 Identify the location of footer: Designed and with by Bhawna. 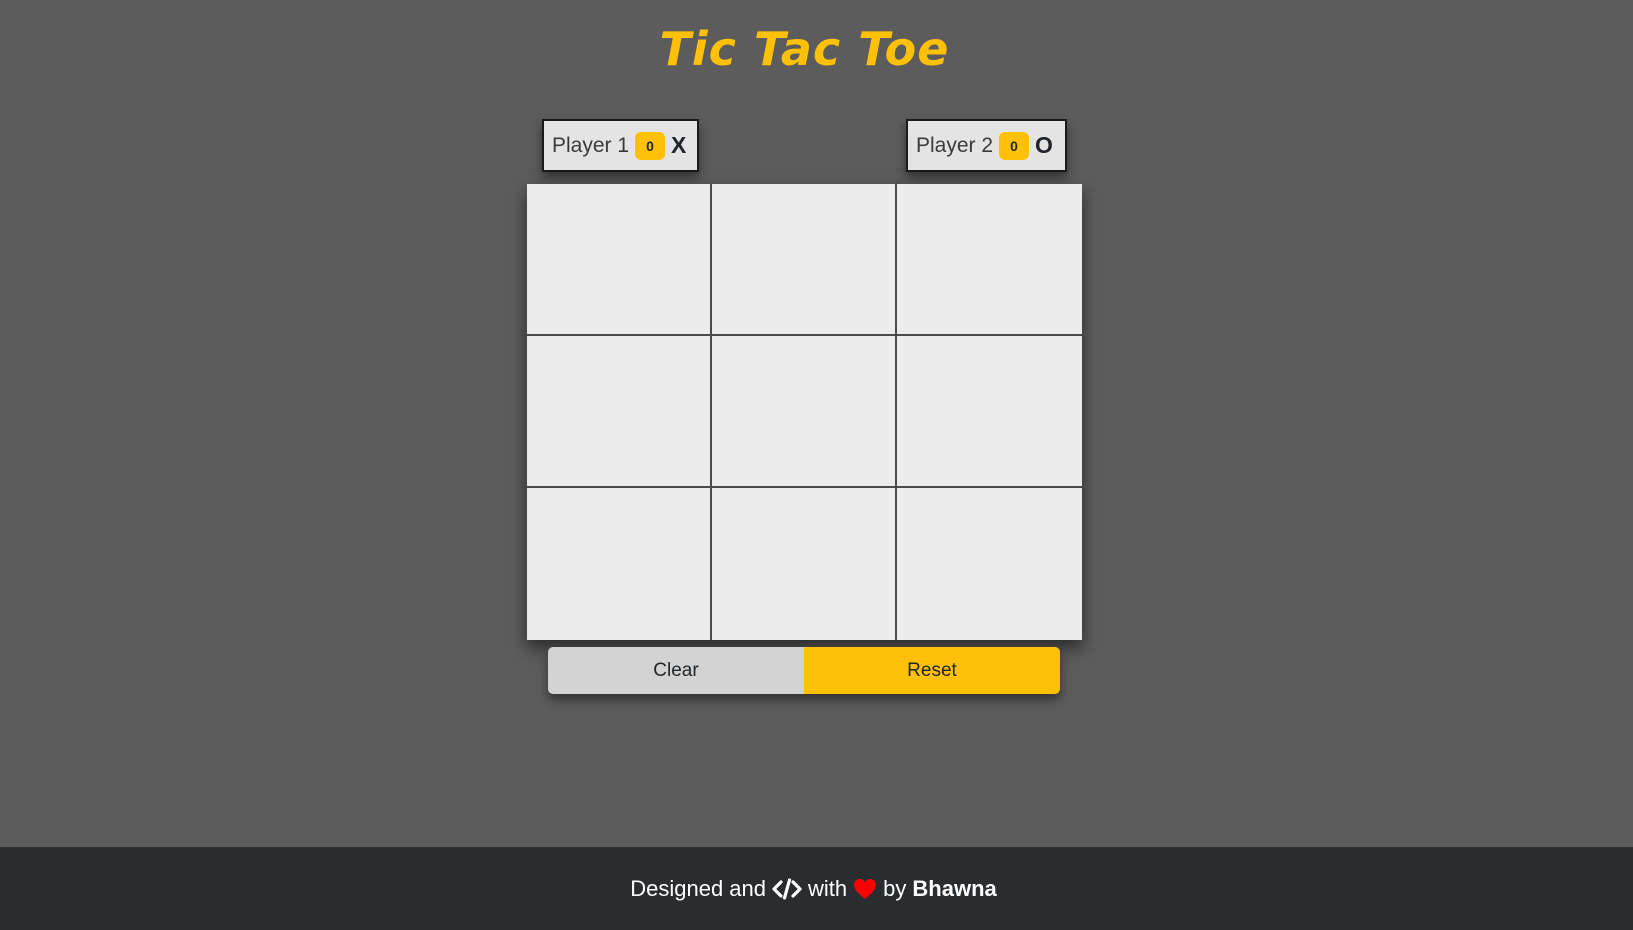
(816, 888).